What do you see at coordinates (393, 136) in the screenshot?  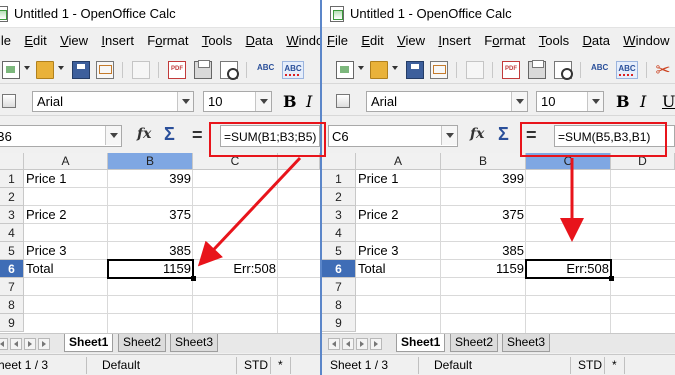 I see `name-box: C6` at bounding box center [393, 136].